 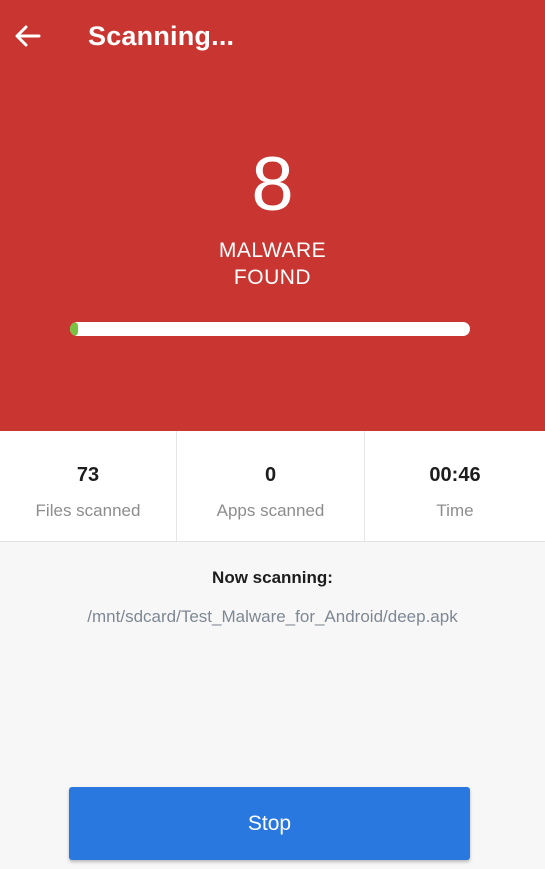 I want to click on malware-found-label-line1: MALWARE, so click(x=272, y=250).